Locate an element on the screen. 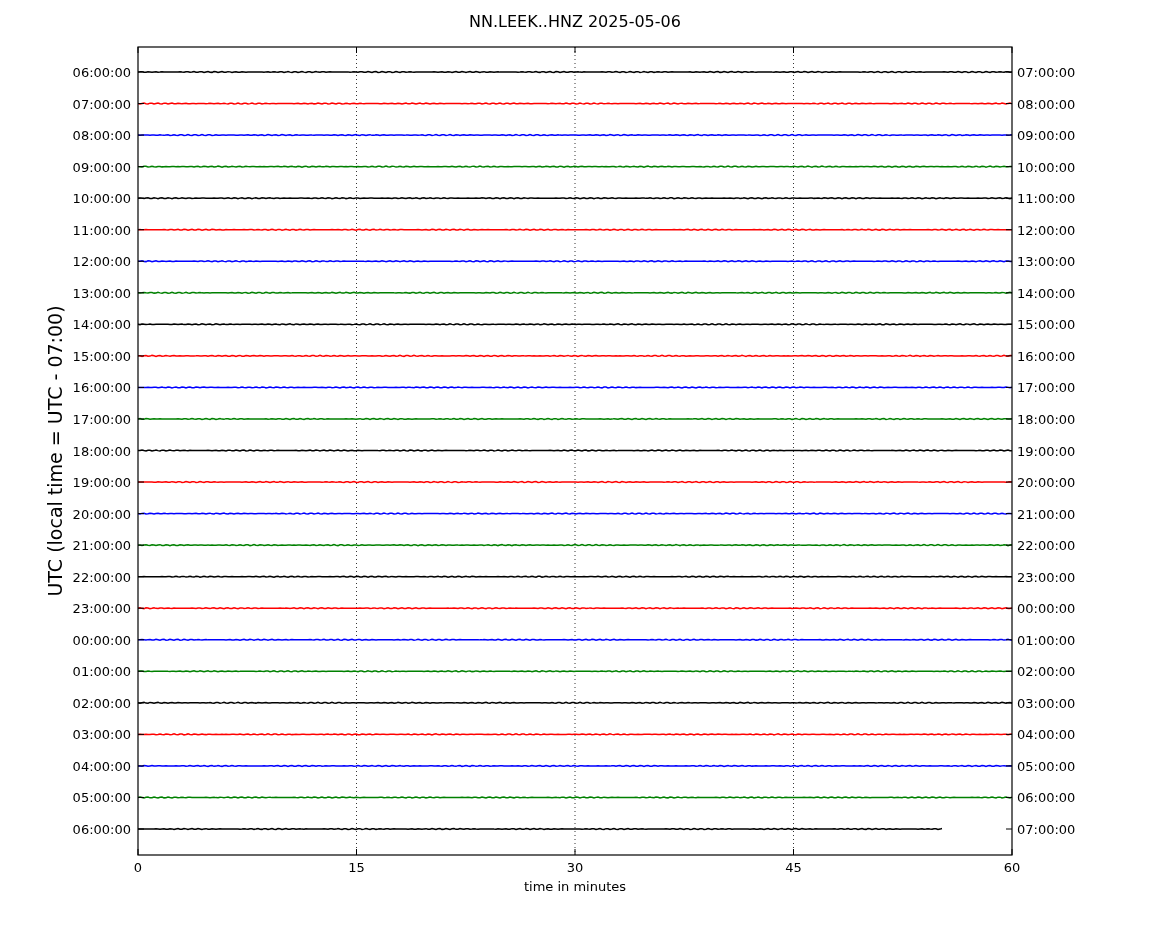  x-axis-label: time in minutes is located at coordinates (575, 886).